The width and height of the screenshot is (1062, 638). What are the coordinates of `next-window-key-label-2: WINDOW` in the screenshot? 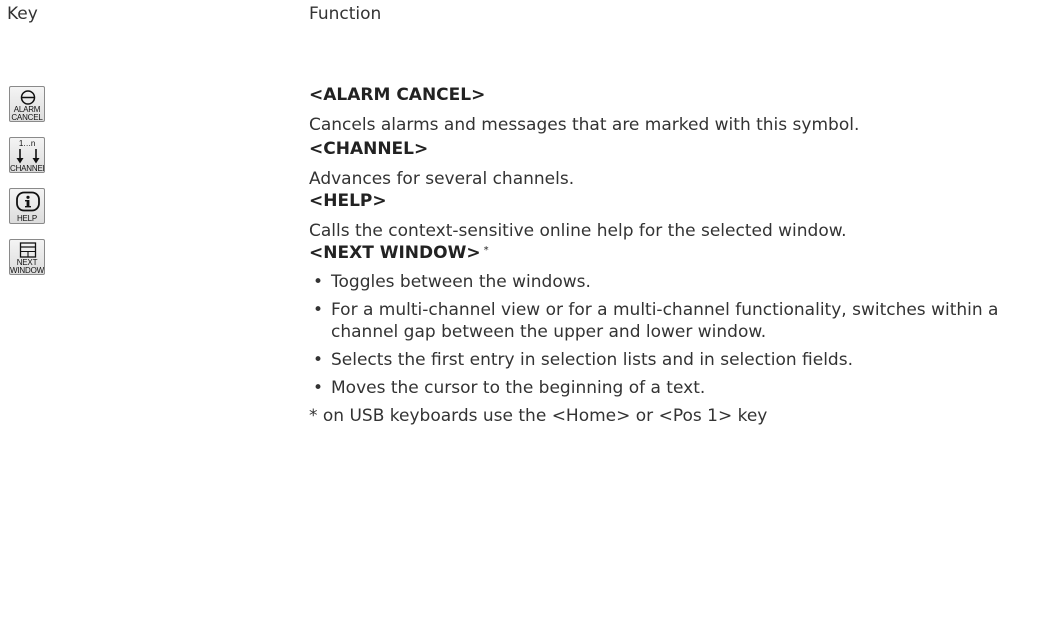 It's located at (27, 270).